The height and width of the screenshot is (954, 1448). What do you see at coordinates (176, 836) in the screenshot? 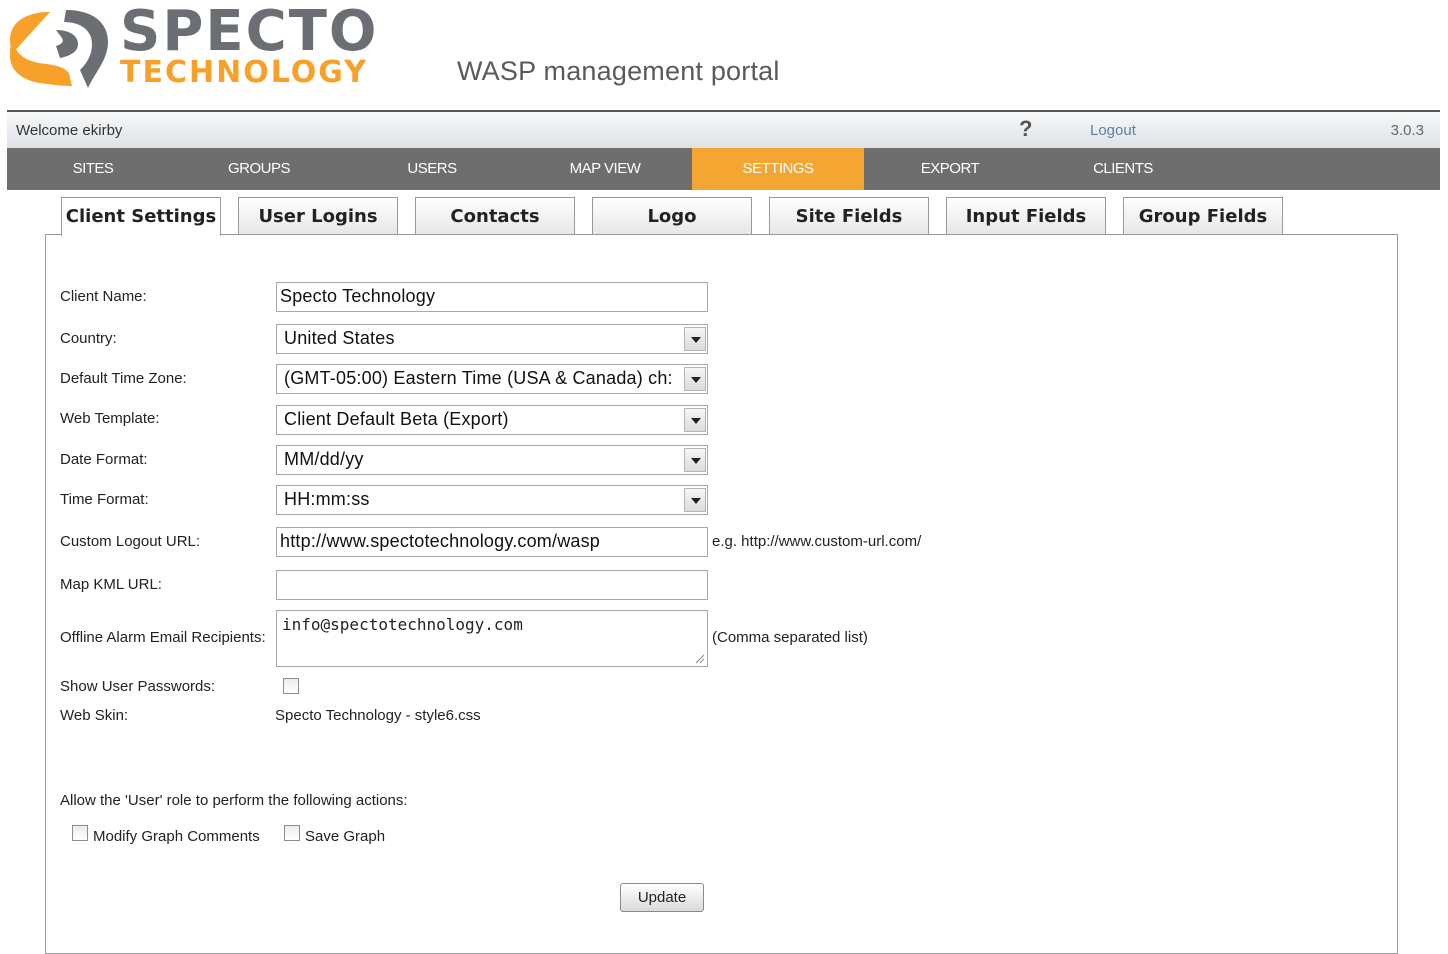
I see `modify-graph-comments-label: Modify Graph Comments` at bounding box center [176, 836].